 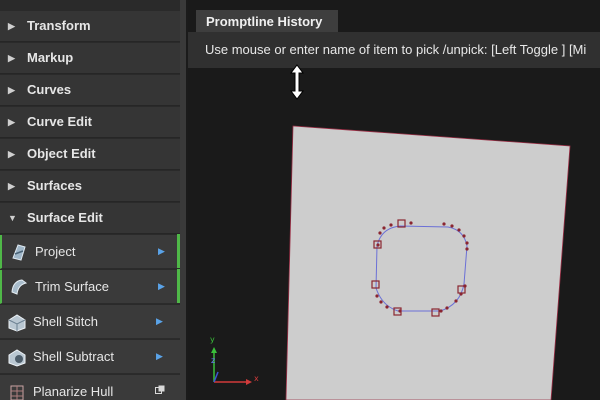 I want to click on section-curves: ▶ Curves, so click(x=90, y=90).